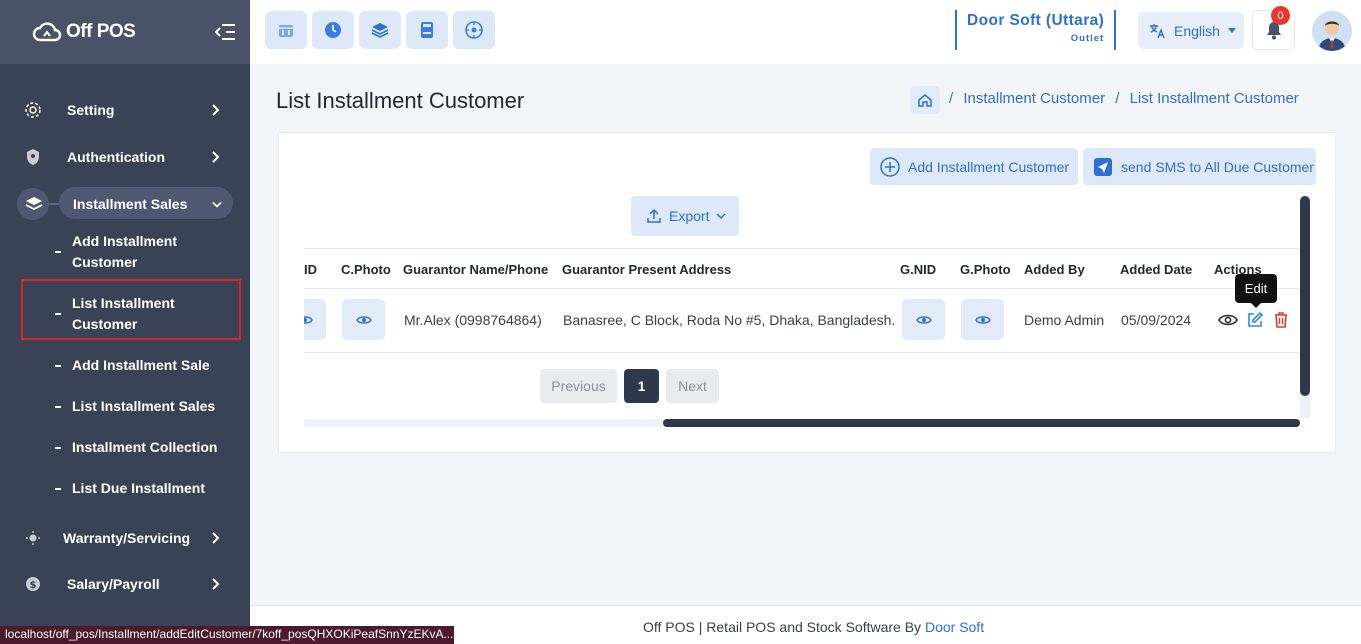 The image size is (1361, 644). What do you see at coordinates (286, 30) in the screenshot?
I see `store-icon` at bounding box center [286, 30].